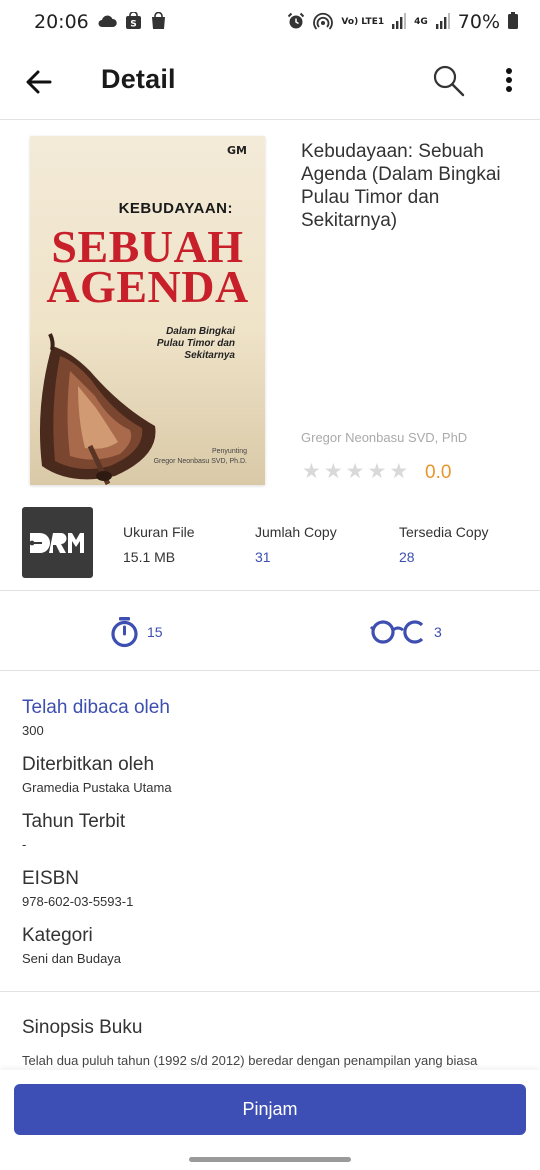  I want to click on hotspot-icon, so click(323, 22).